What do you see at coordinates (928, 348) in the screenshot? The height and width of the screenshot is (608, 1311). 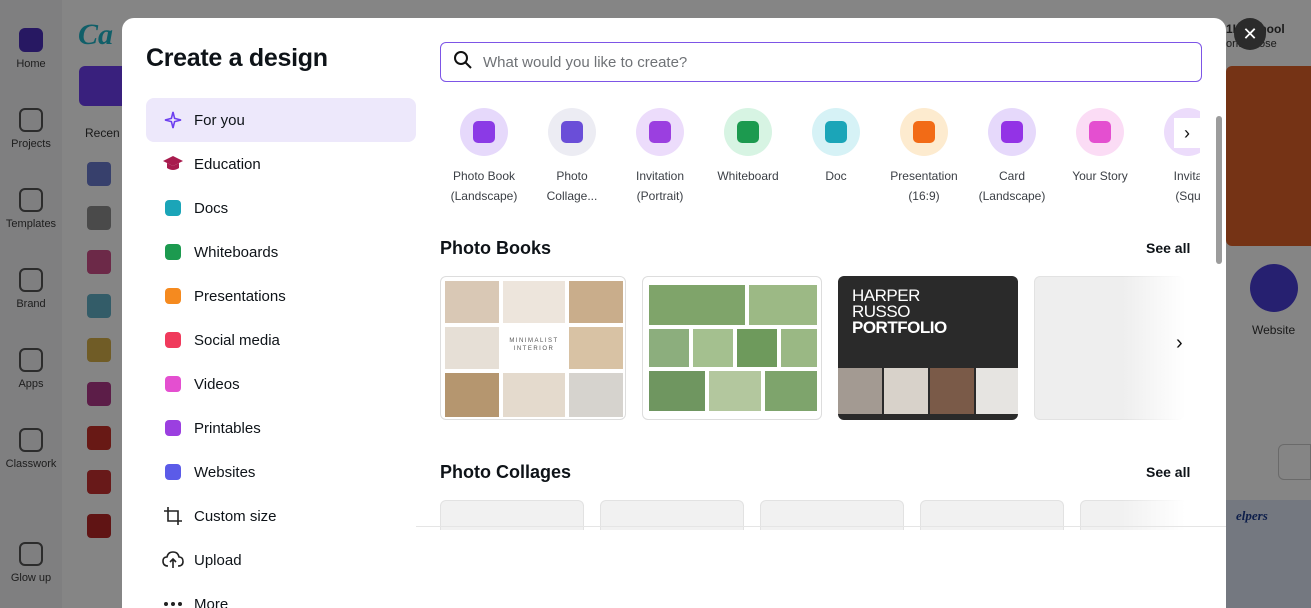 I see `photo-book-template-card: HARPER RUSSO PORTFOLIO` at bounding box center [928, 348].